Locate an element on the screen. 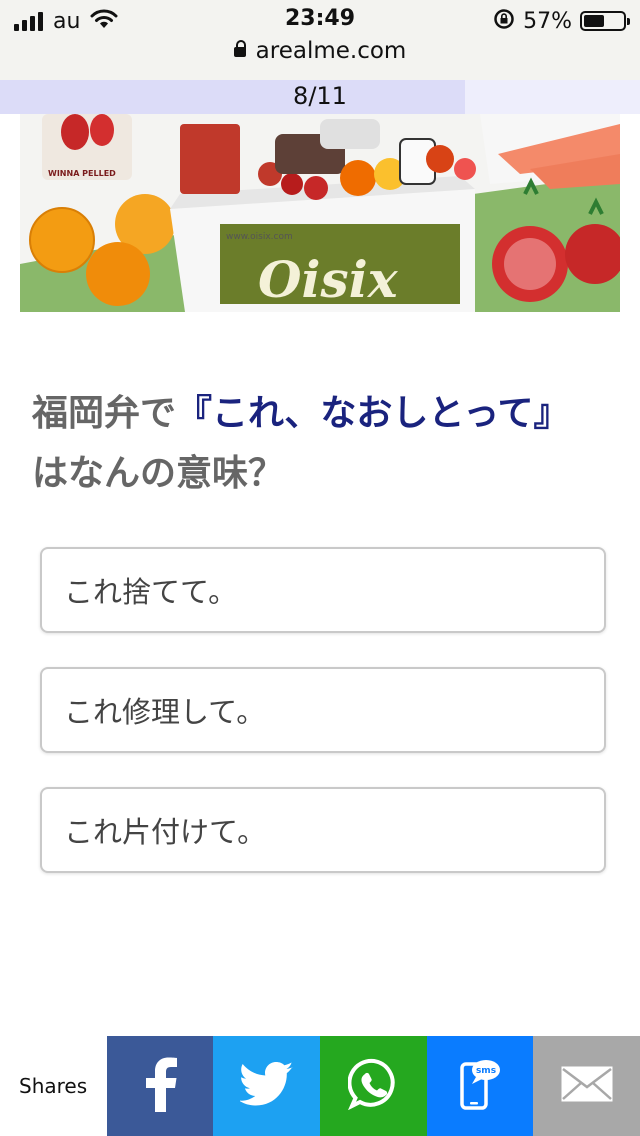  url-text: arealme.com is located at coordinates (331, 51).